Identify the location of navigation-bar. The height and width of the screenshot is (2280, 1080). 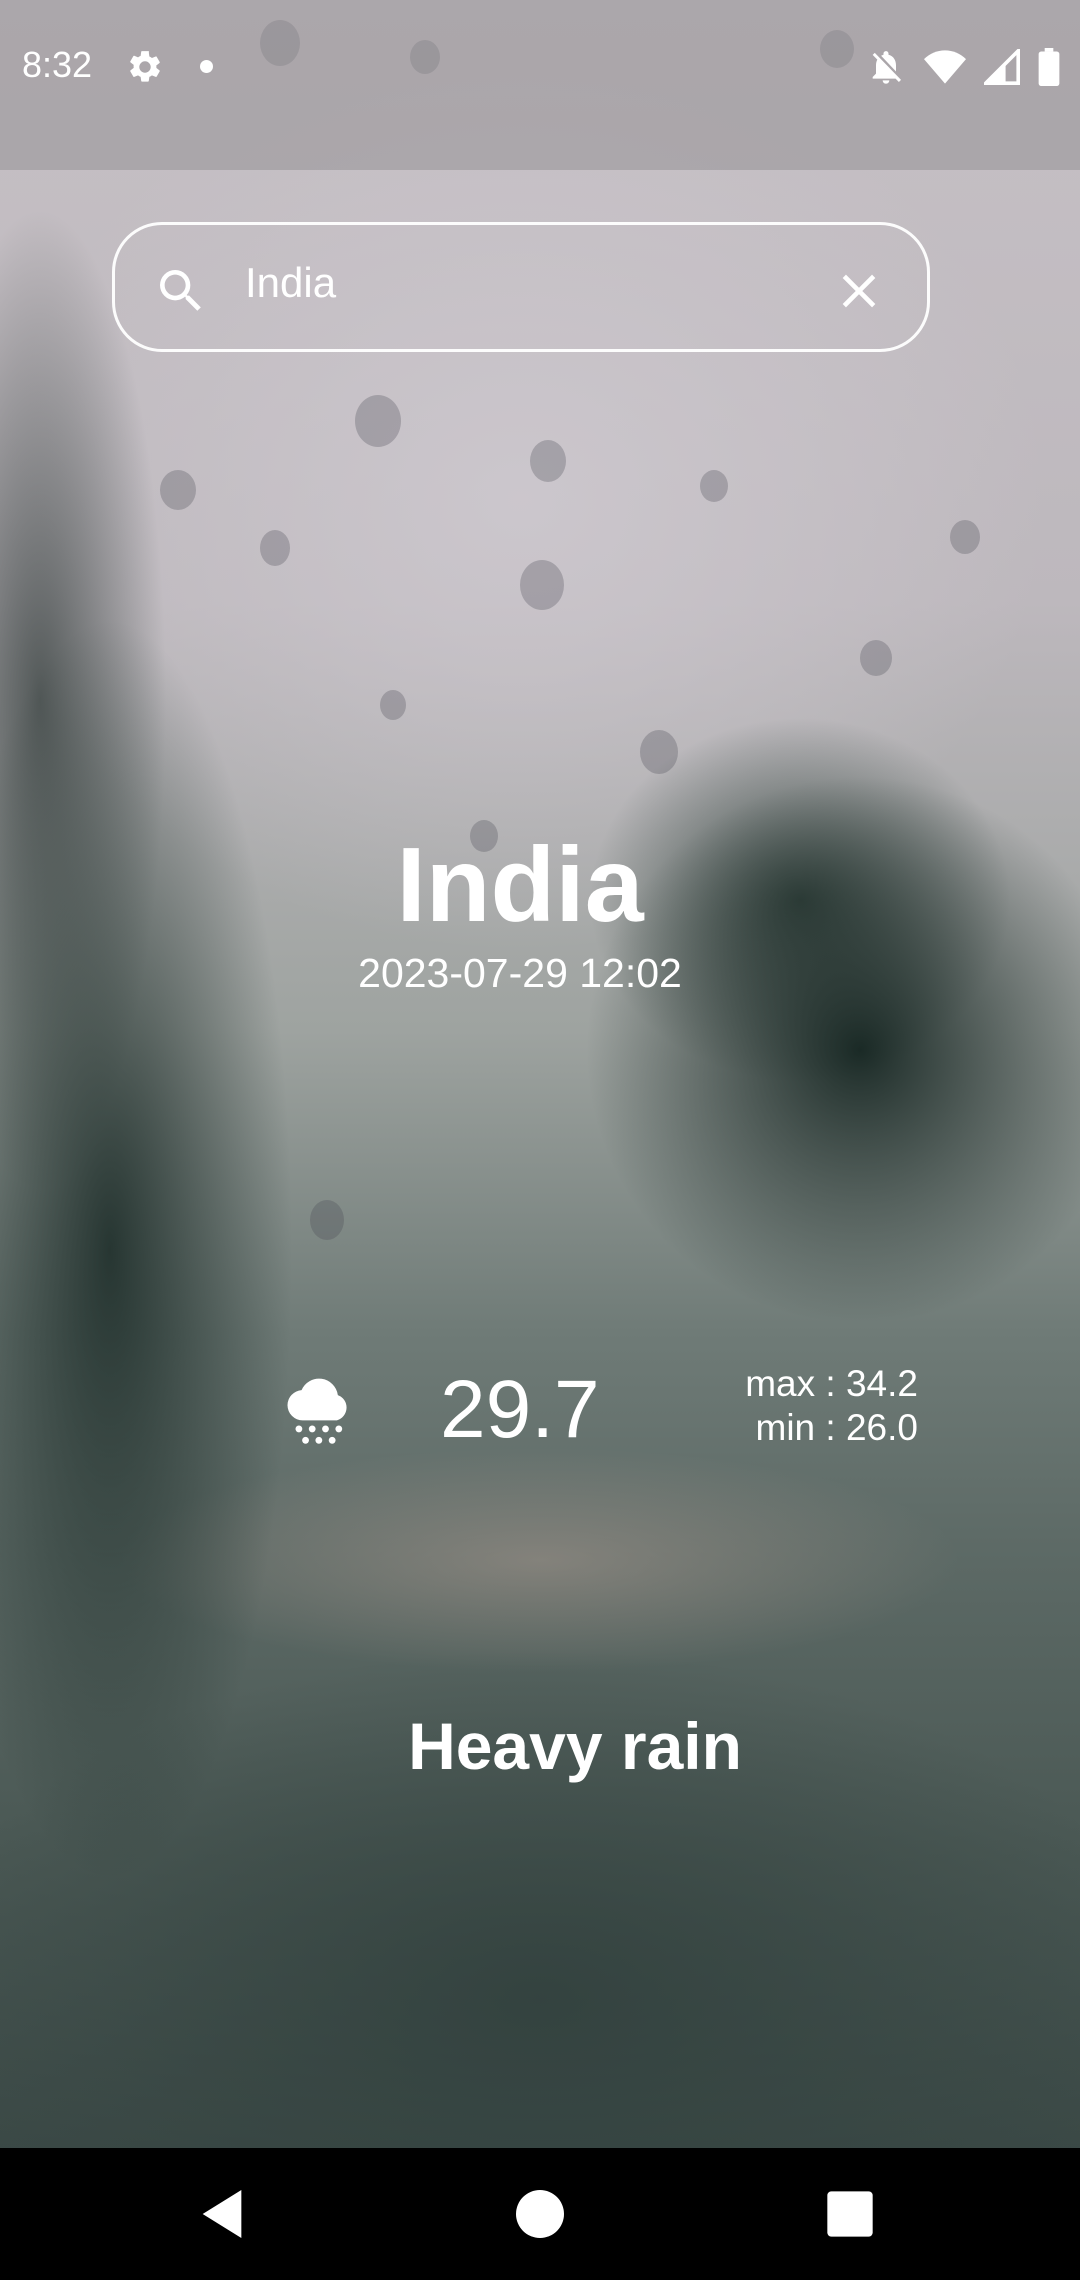
(540, 2214).